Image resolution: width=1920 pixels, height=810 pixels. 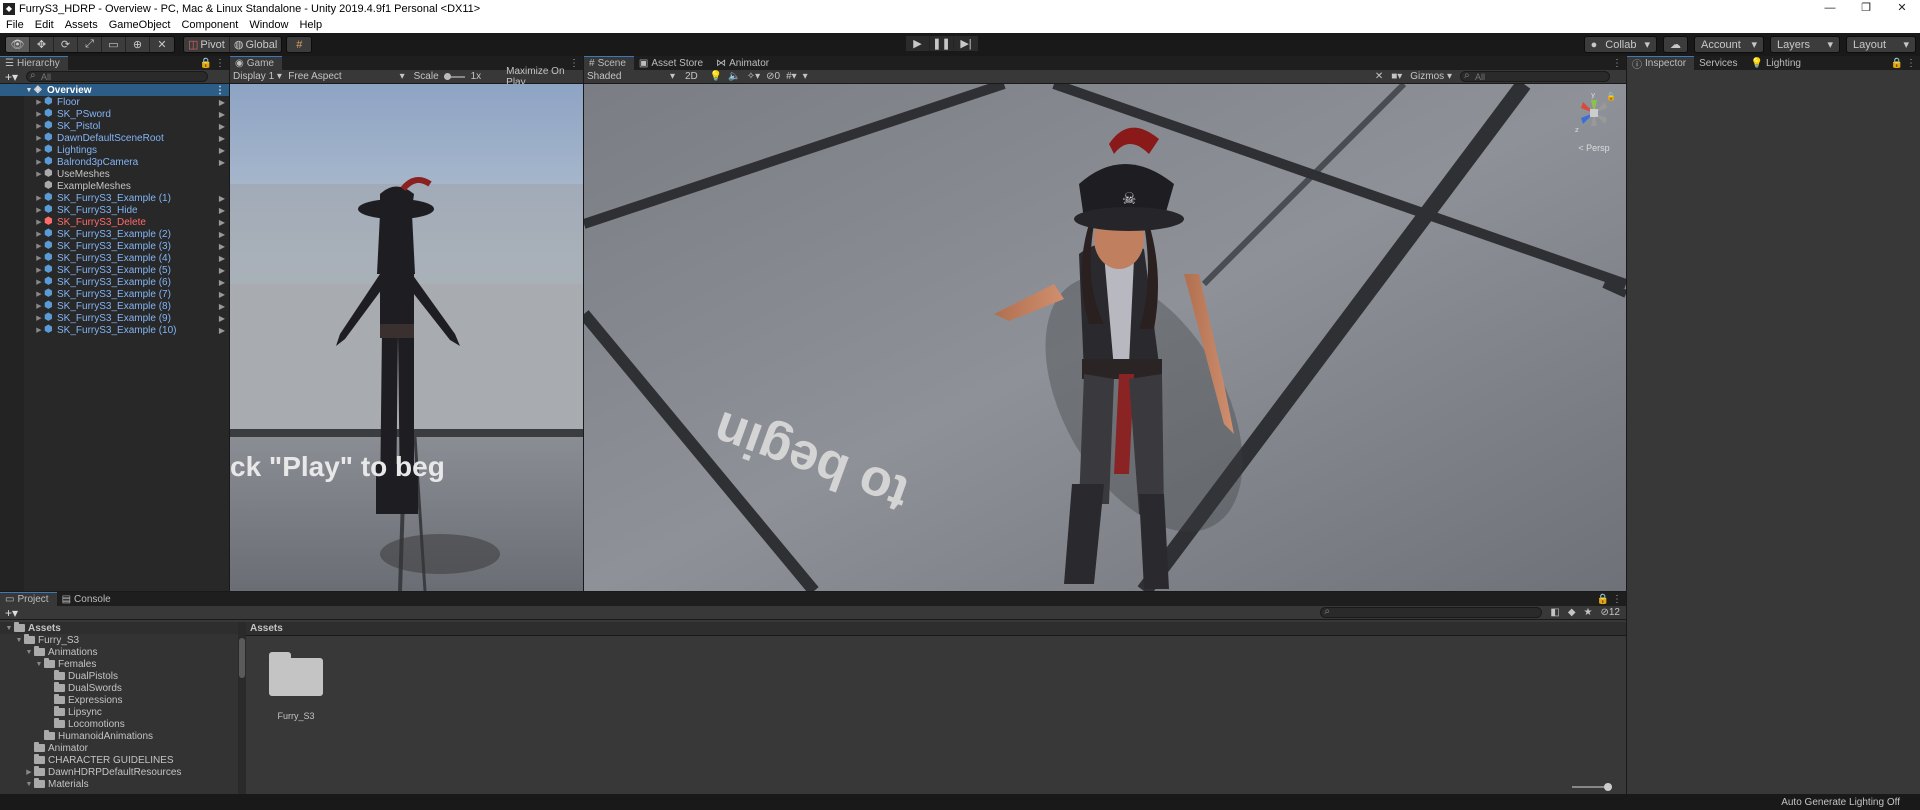 I want to click on hierarchy-item: ▶ ⬢ UseMeshes, so click(x=114, y=174).